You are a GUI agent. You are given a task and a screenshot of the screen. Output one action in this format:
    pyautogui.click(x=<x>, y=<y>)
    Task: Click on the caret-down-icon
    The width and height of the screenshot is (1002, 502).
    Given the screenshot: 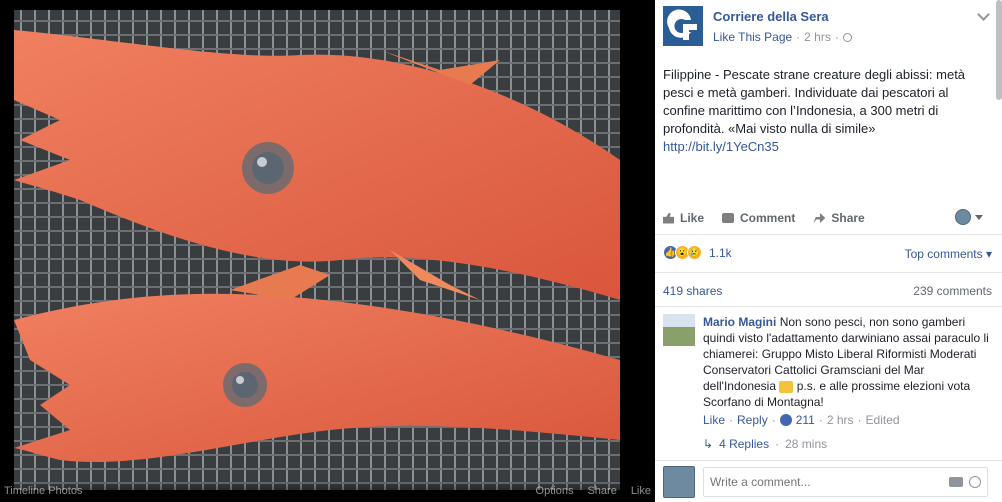 What is the action you would take?
    pyautogui.click(x=979, y=217)
    